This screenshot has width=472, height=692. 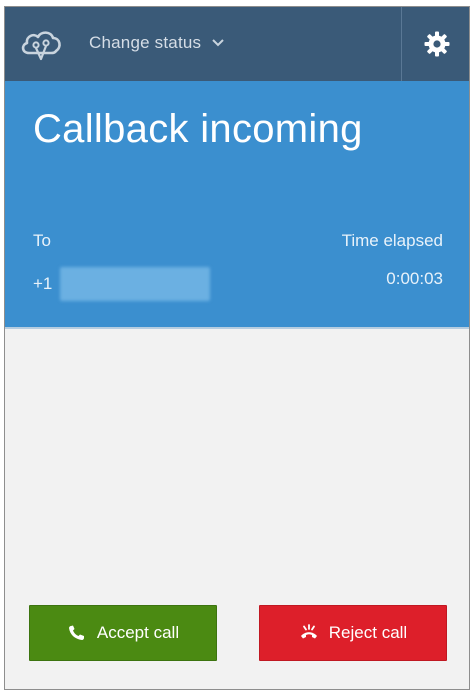 What do you see at coordinates (368, 632) in the screenshot?
I see `reject-call-label: Reject call` at bounding box center [368, 632].